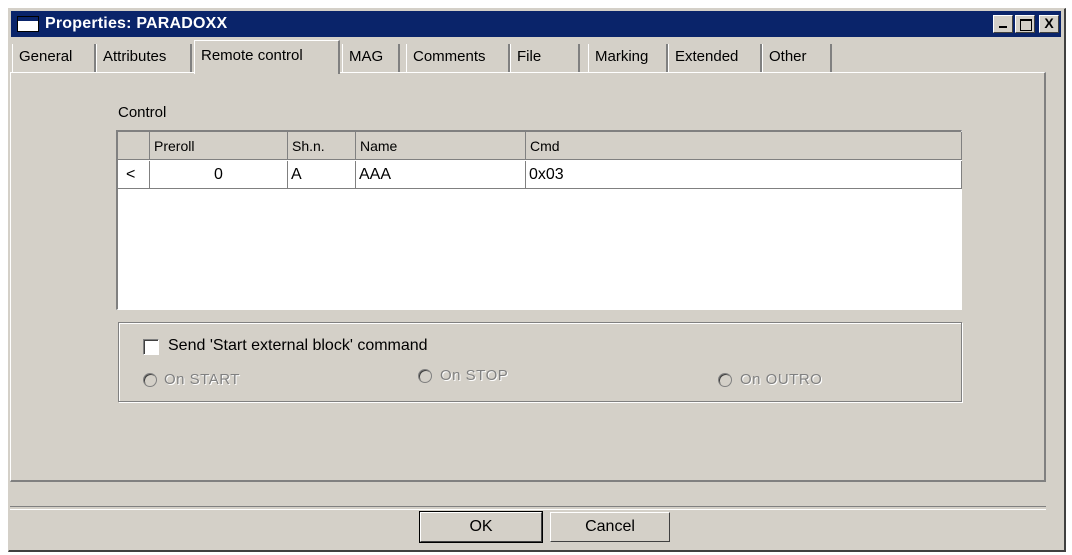 The width and height of the screenshot is (1072, 555). What do you see at coordinates (134, 175) in the screenshot?
I see `row-indicator: <` at bounding box center [134, 175].